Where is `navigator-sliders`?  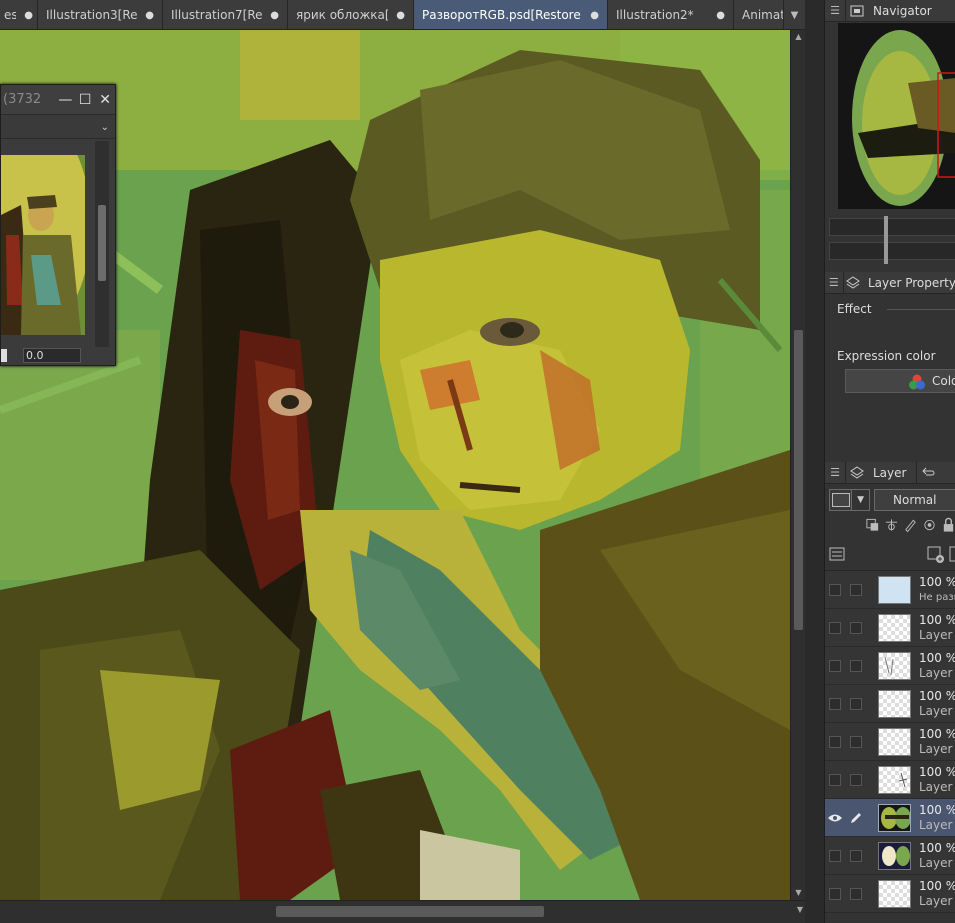 navigator-sliders is located at coordinates (892, 242).